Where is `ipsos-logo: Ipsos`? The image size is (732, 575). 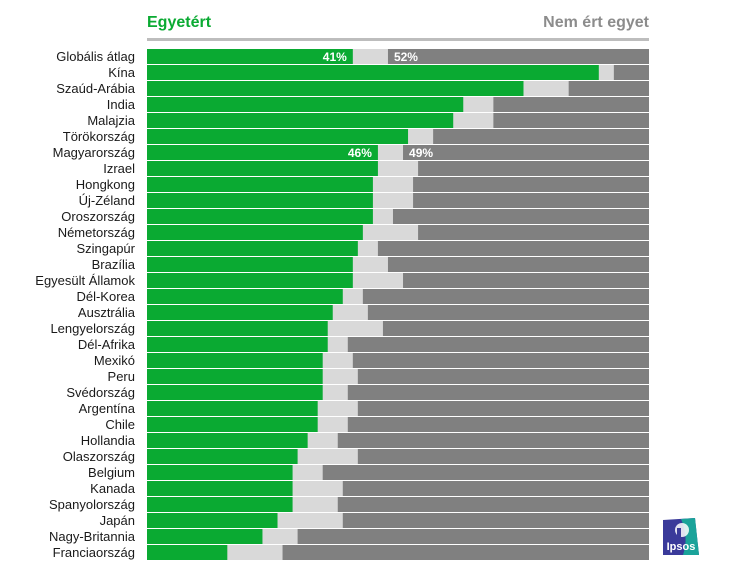
ipsos-logo: Ipsos is located at coordinates (681, 536).